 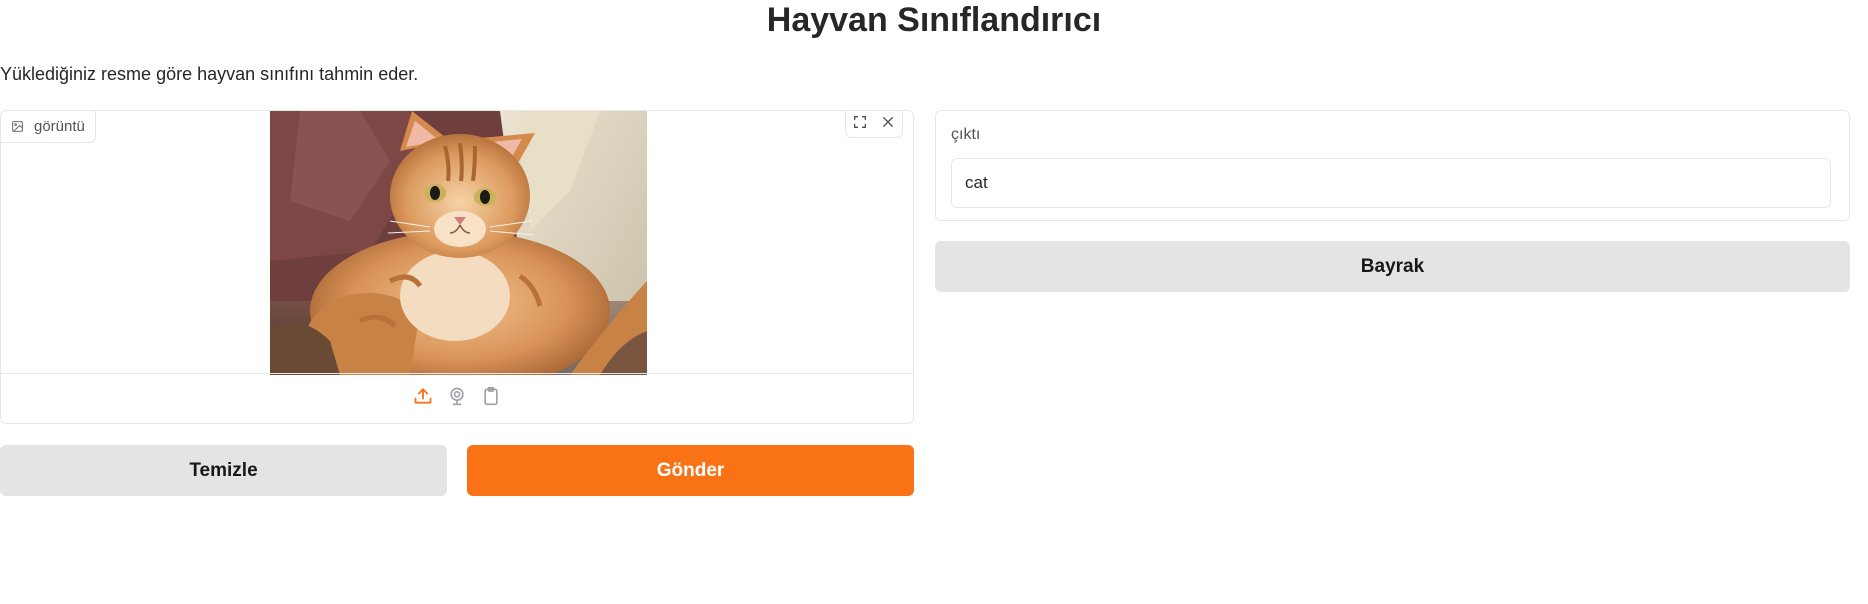 What do you see at coordinates (458, 243) in the screenshot?
I see `uploaded-cat-image` at bounding box center [458, 243].